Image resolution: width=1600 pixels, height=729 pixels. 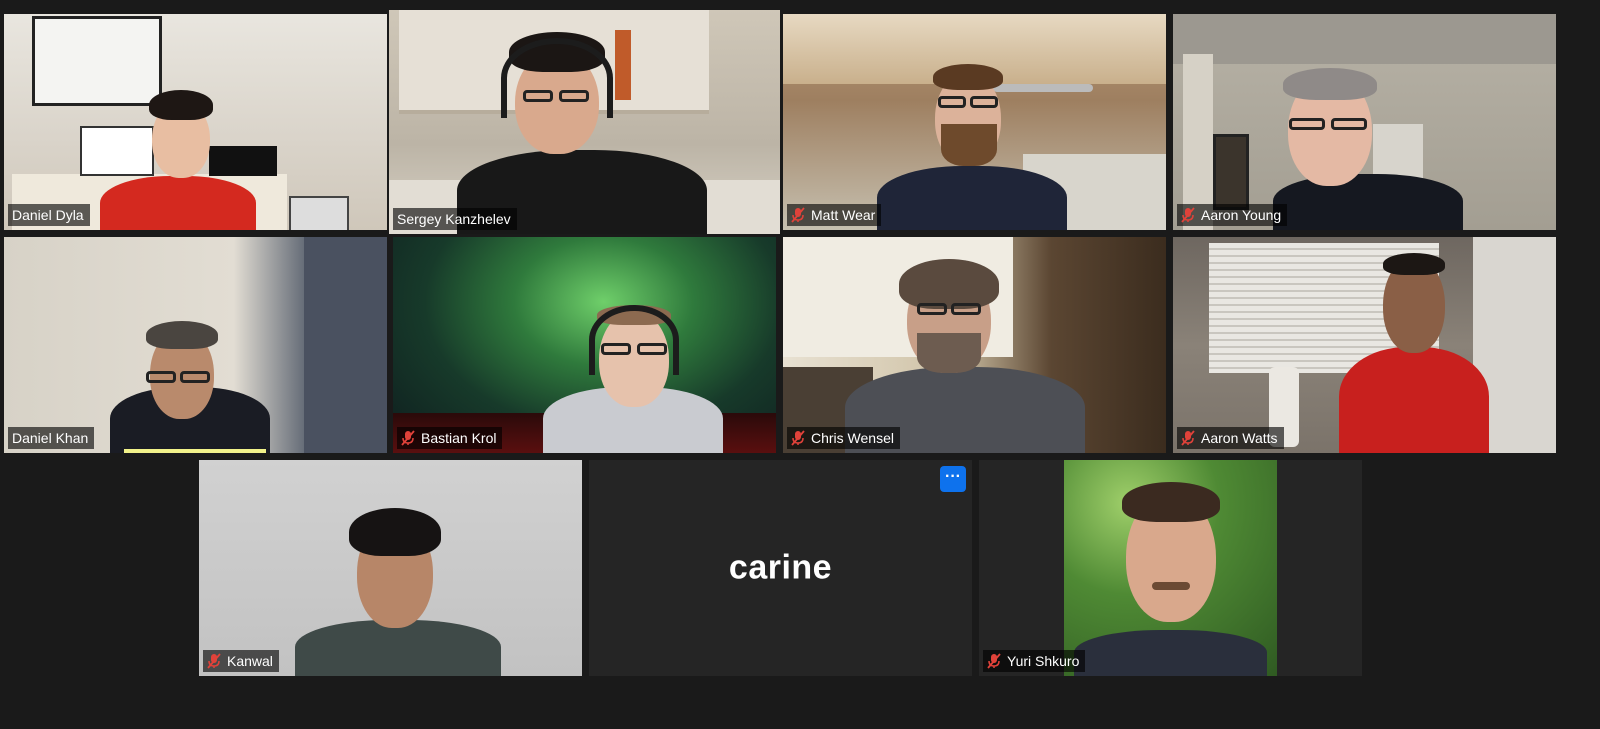 I want to click on participant-name-tag: Matt Wear, so click(x=834, y=215).